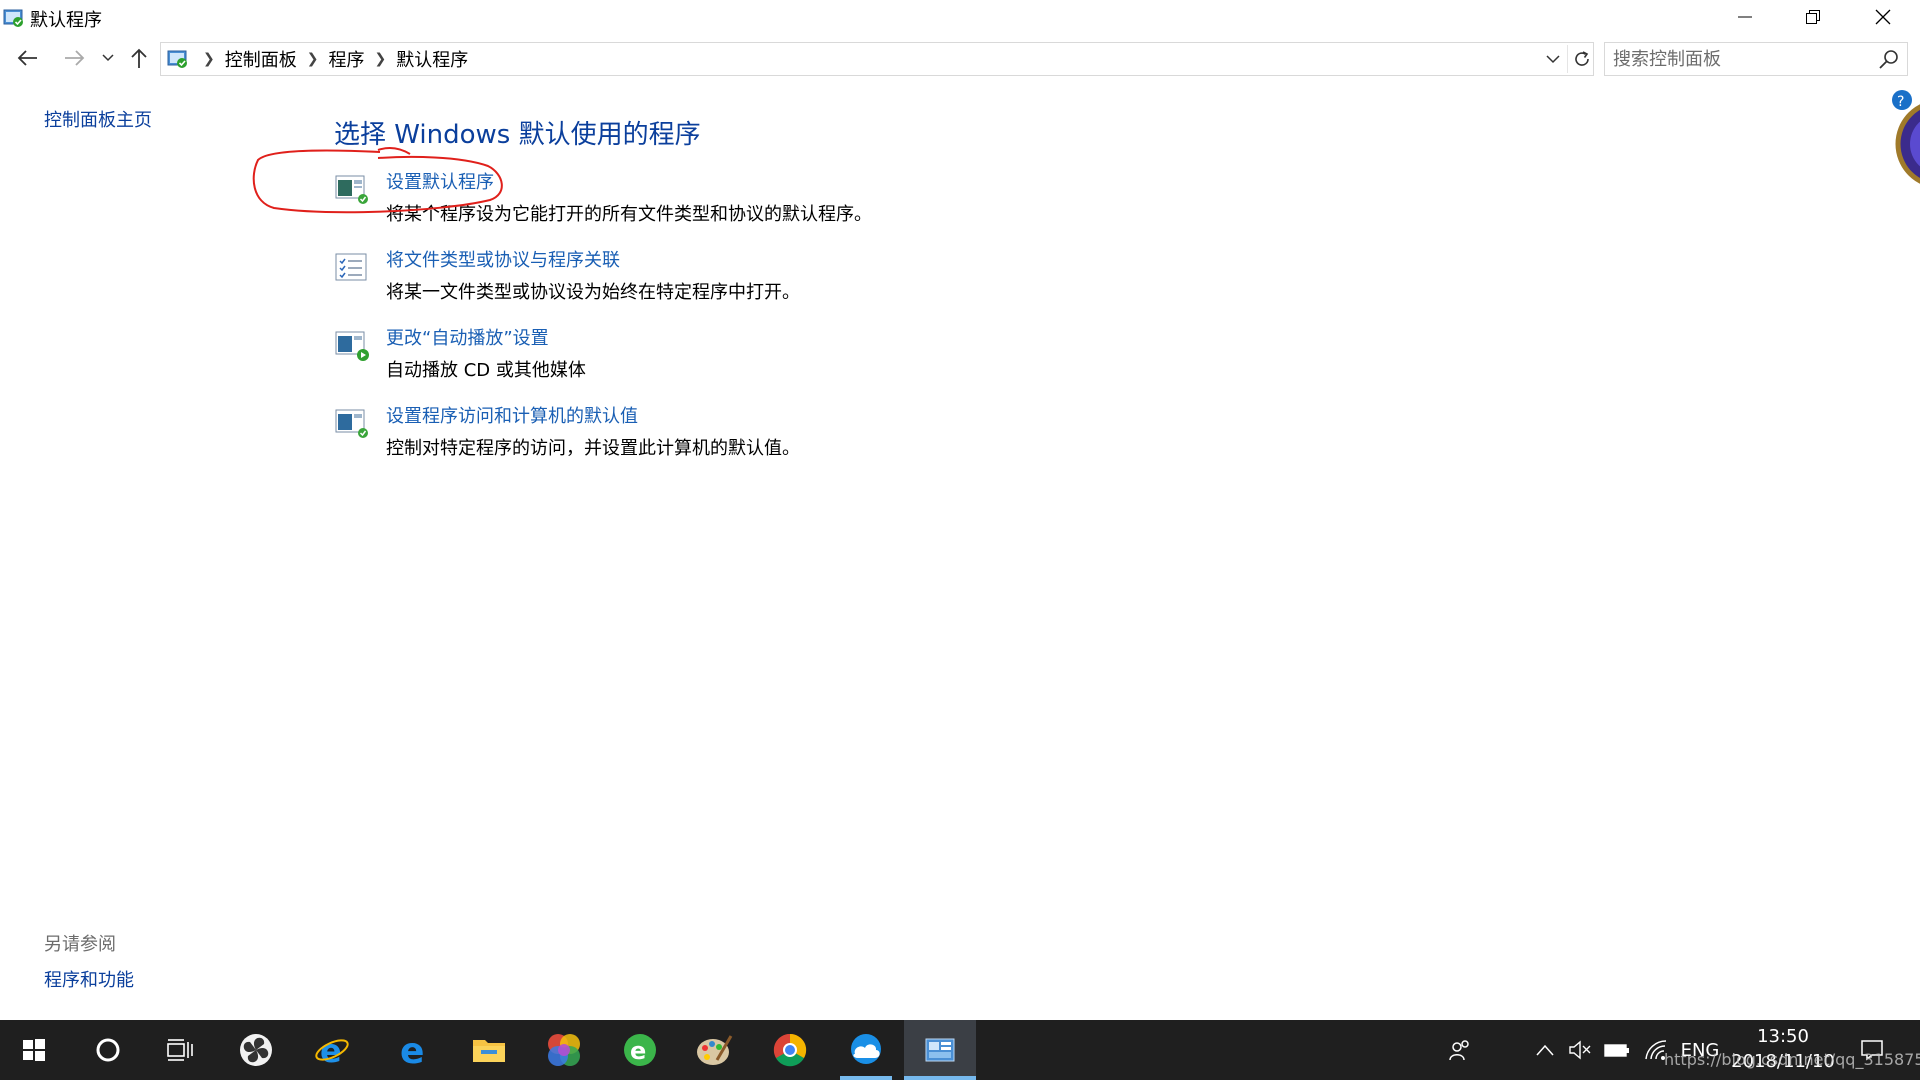  What do you see at coordinates (66, 20) in the screenshot?
I see `window-title: 默认程序` at bounding box center [66, 20].